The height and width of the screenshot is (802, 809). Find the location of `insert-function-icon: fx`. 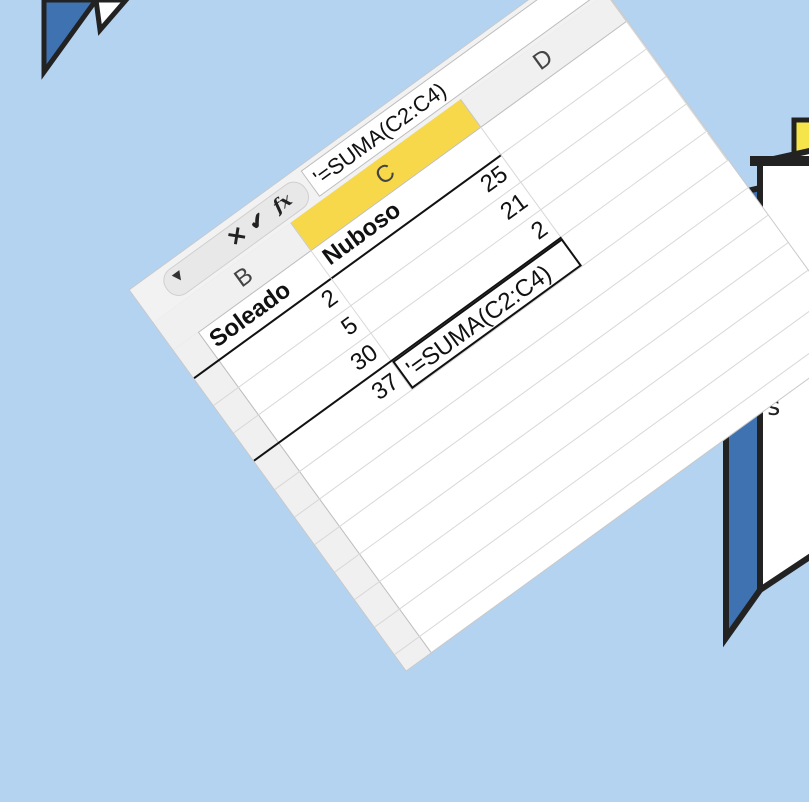

insert-function-icon: fx is located at coordinates (282, 203).